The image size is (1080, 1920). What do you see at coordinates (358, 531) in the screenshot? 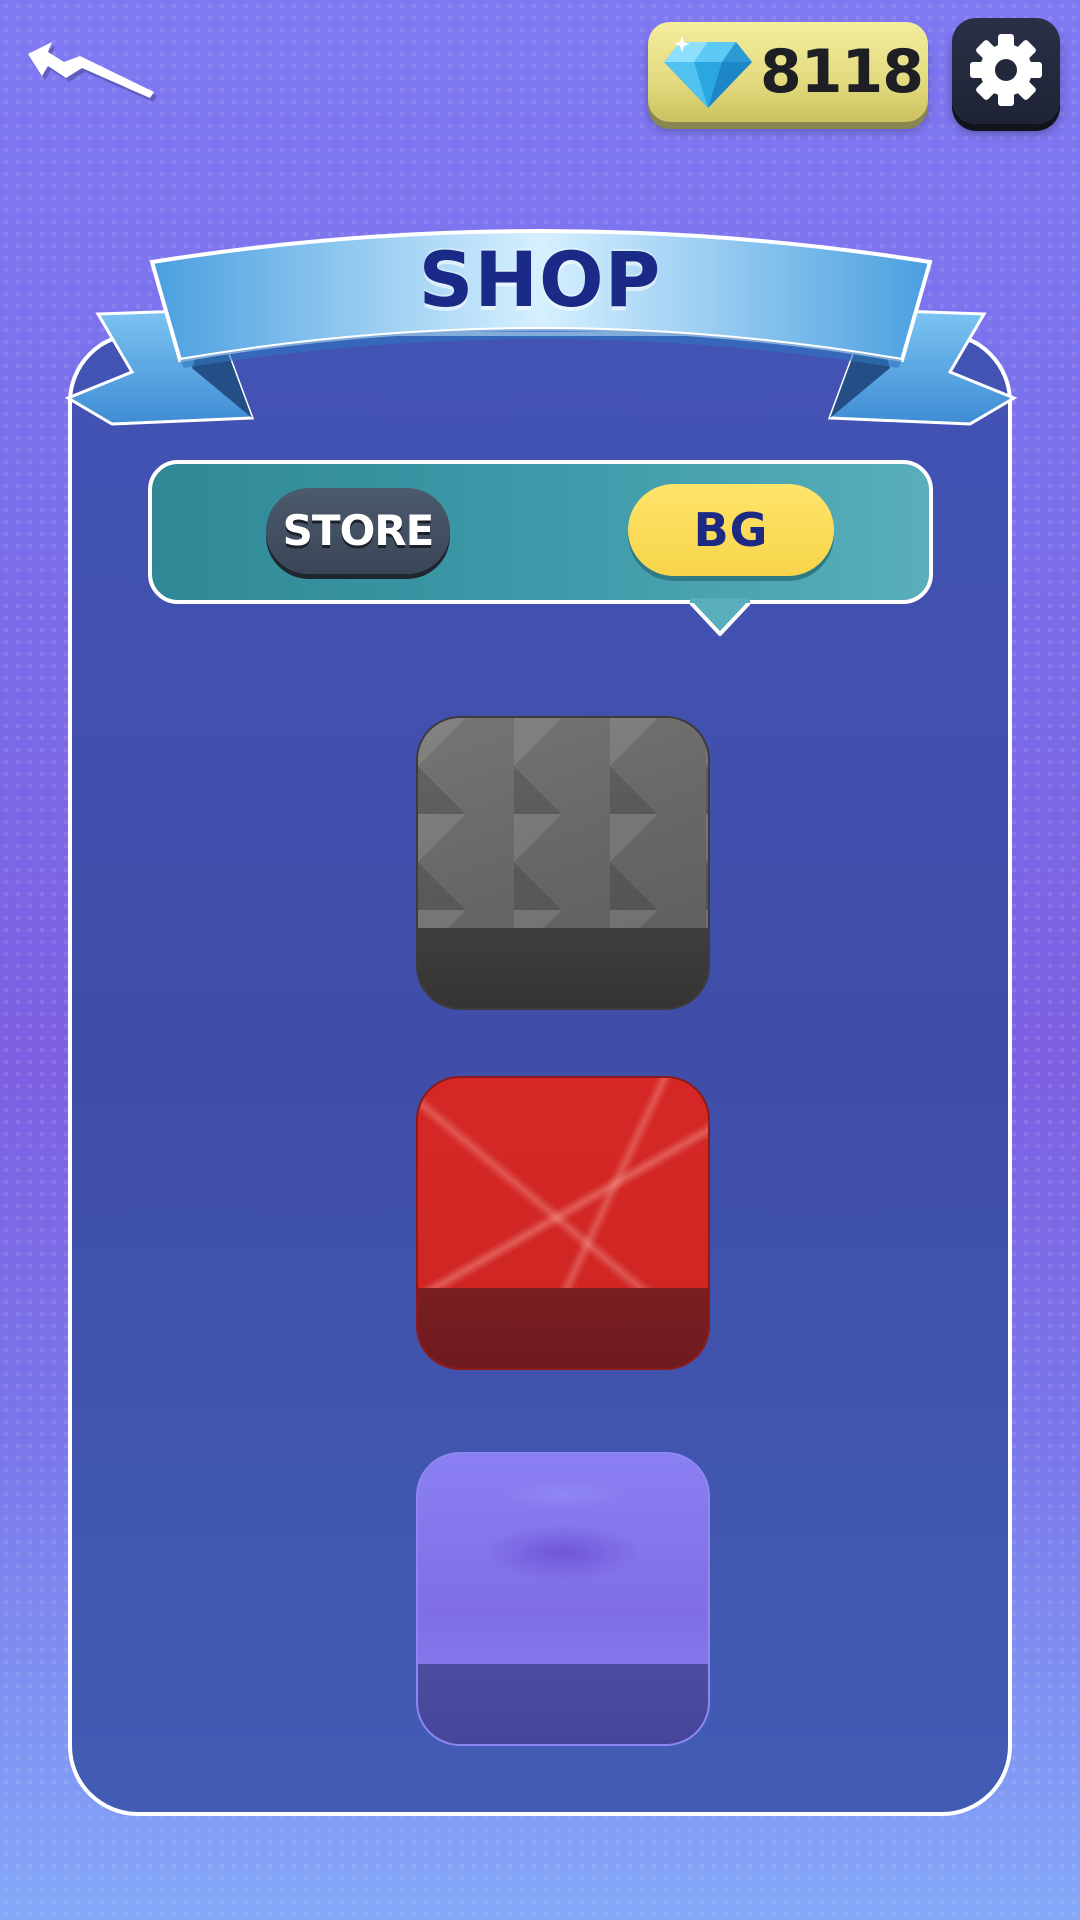
I see `tab-store: STORE` at bounding box center [358, 531].